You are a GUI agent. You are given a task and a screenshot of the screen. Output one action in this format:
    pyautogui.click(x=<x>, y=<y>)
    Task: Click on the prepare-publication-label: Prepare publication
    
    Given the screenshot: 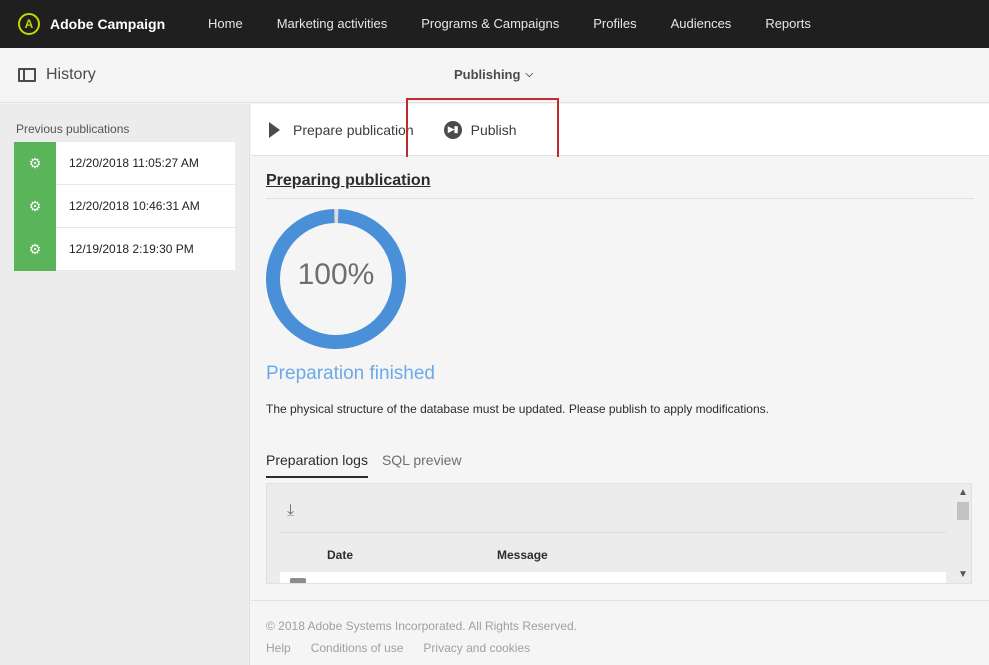 What is the action you would take?
    pyautogui.click(x=353, y=129)
    